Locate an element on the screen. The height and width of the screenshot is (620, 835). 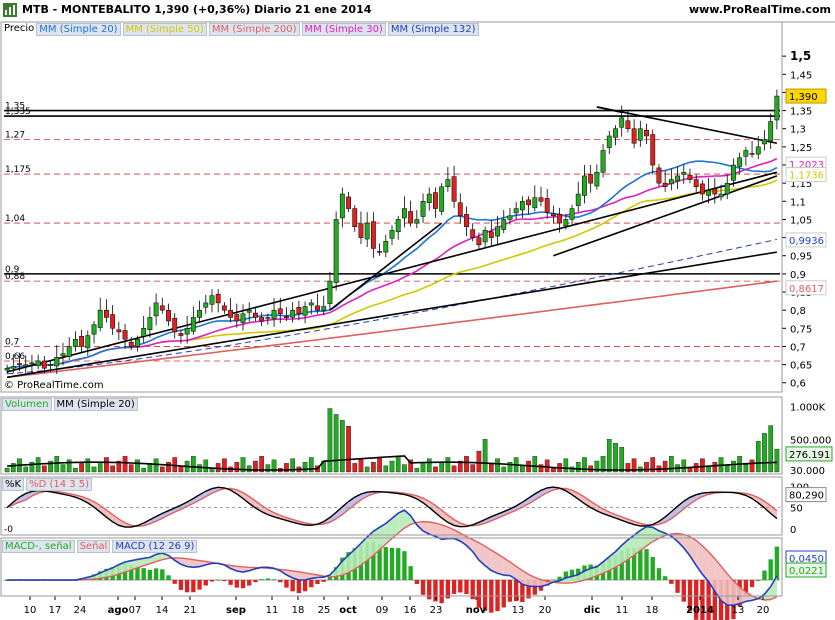
price-legend-item: MM (Simple 20) is located at coordinates (78, 29).